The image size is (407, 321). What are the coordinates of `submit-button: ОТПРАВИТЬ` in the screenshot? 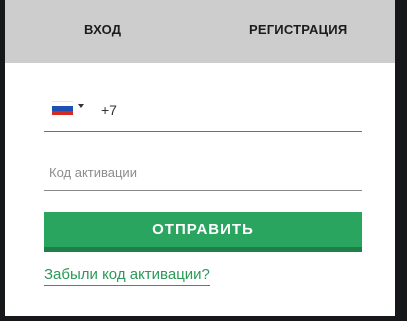 It's located at (203, 232).